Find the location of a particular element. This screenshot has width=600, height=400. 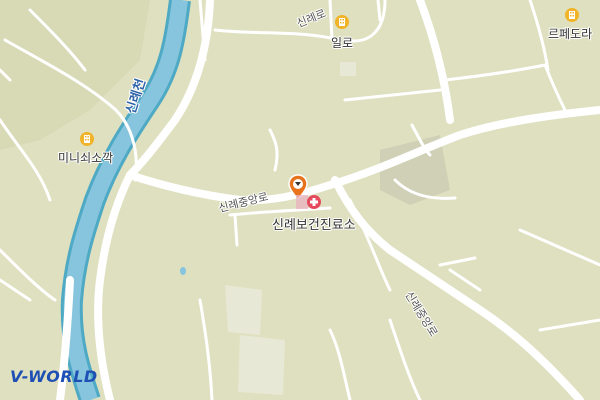

pond is located at coordinates (183, 271).